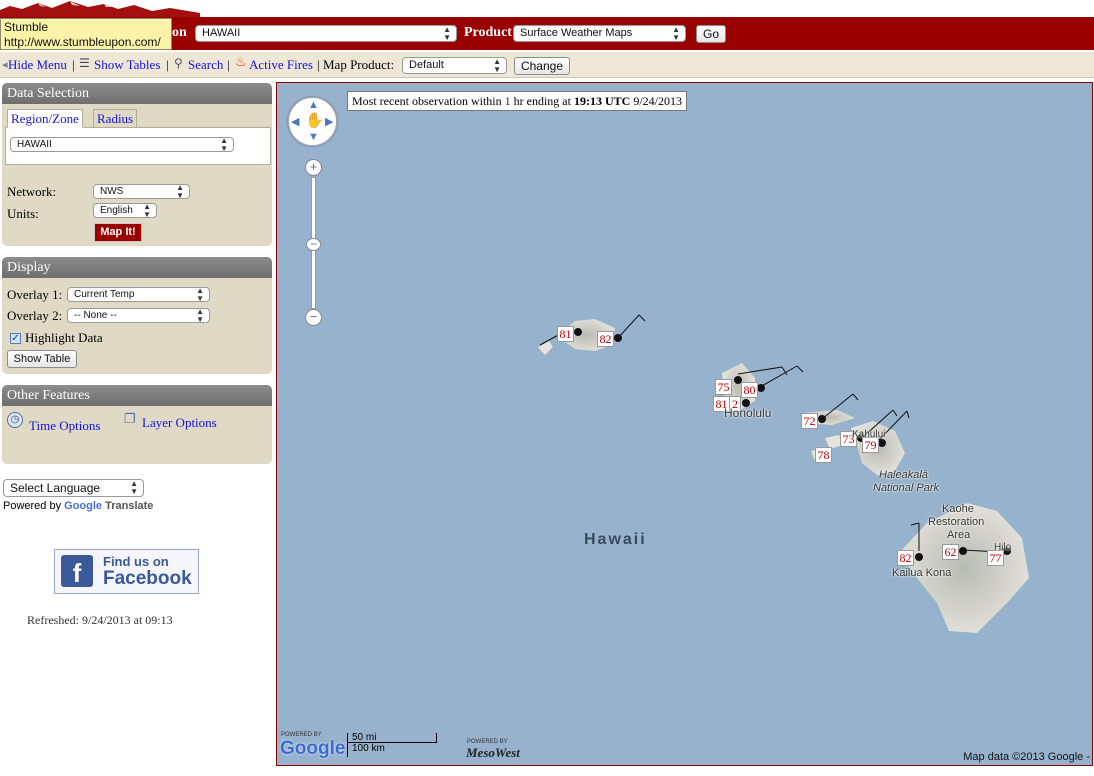 The width and height of the screenshot is (1094, 776). What do you see at coordinates (615, 539) in the screenshot?
I see `hawaii-label: Hawaii` at bounding box center [615, 539].